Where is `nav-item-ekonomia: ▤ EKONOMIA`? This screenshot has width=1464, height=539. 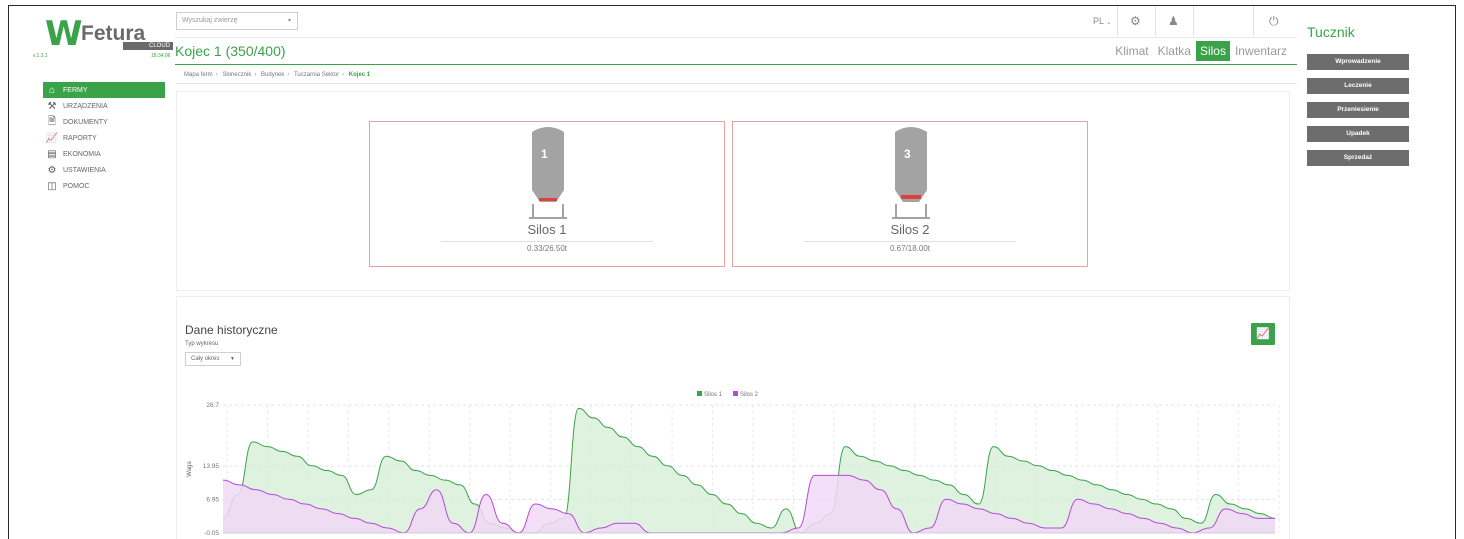
nav-item-ekonomia: ▤ EKONOMIA is located at coordinates (104, 154).